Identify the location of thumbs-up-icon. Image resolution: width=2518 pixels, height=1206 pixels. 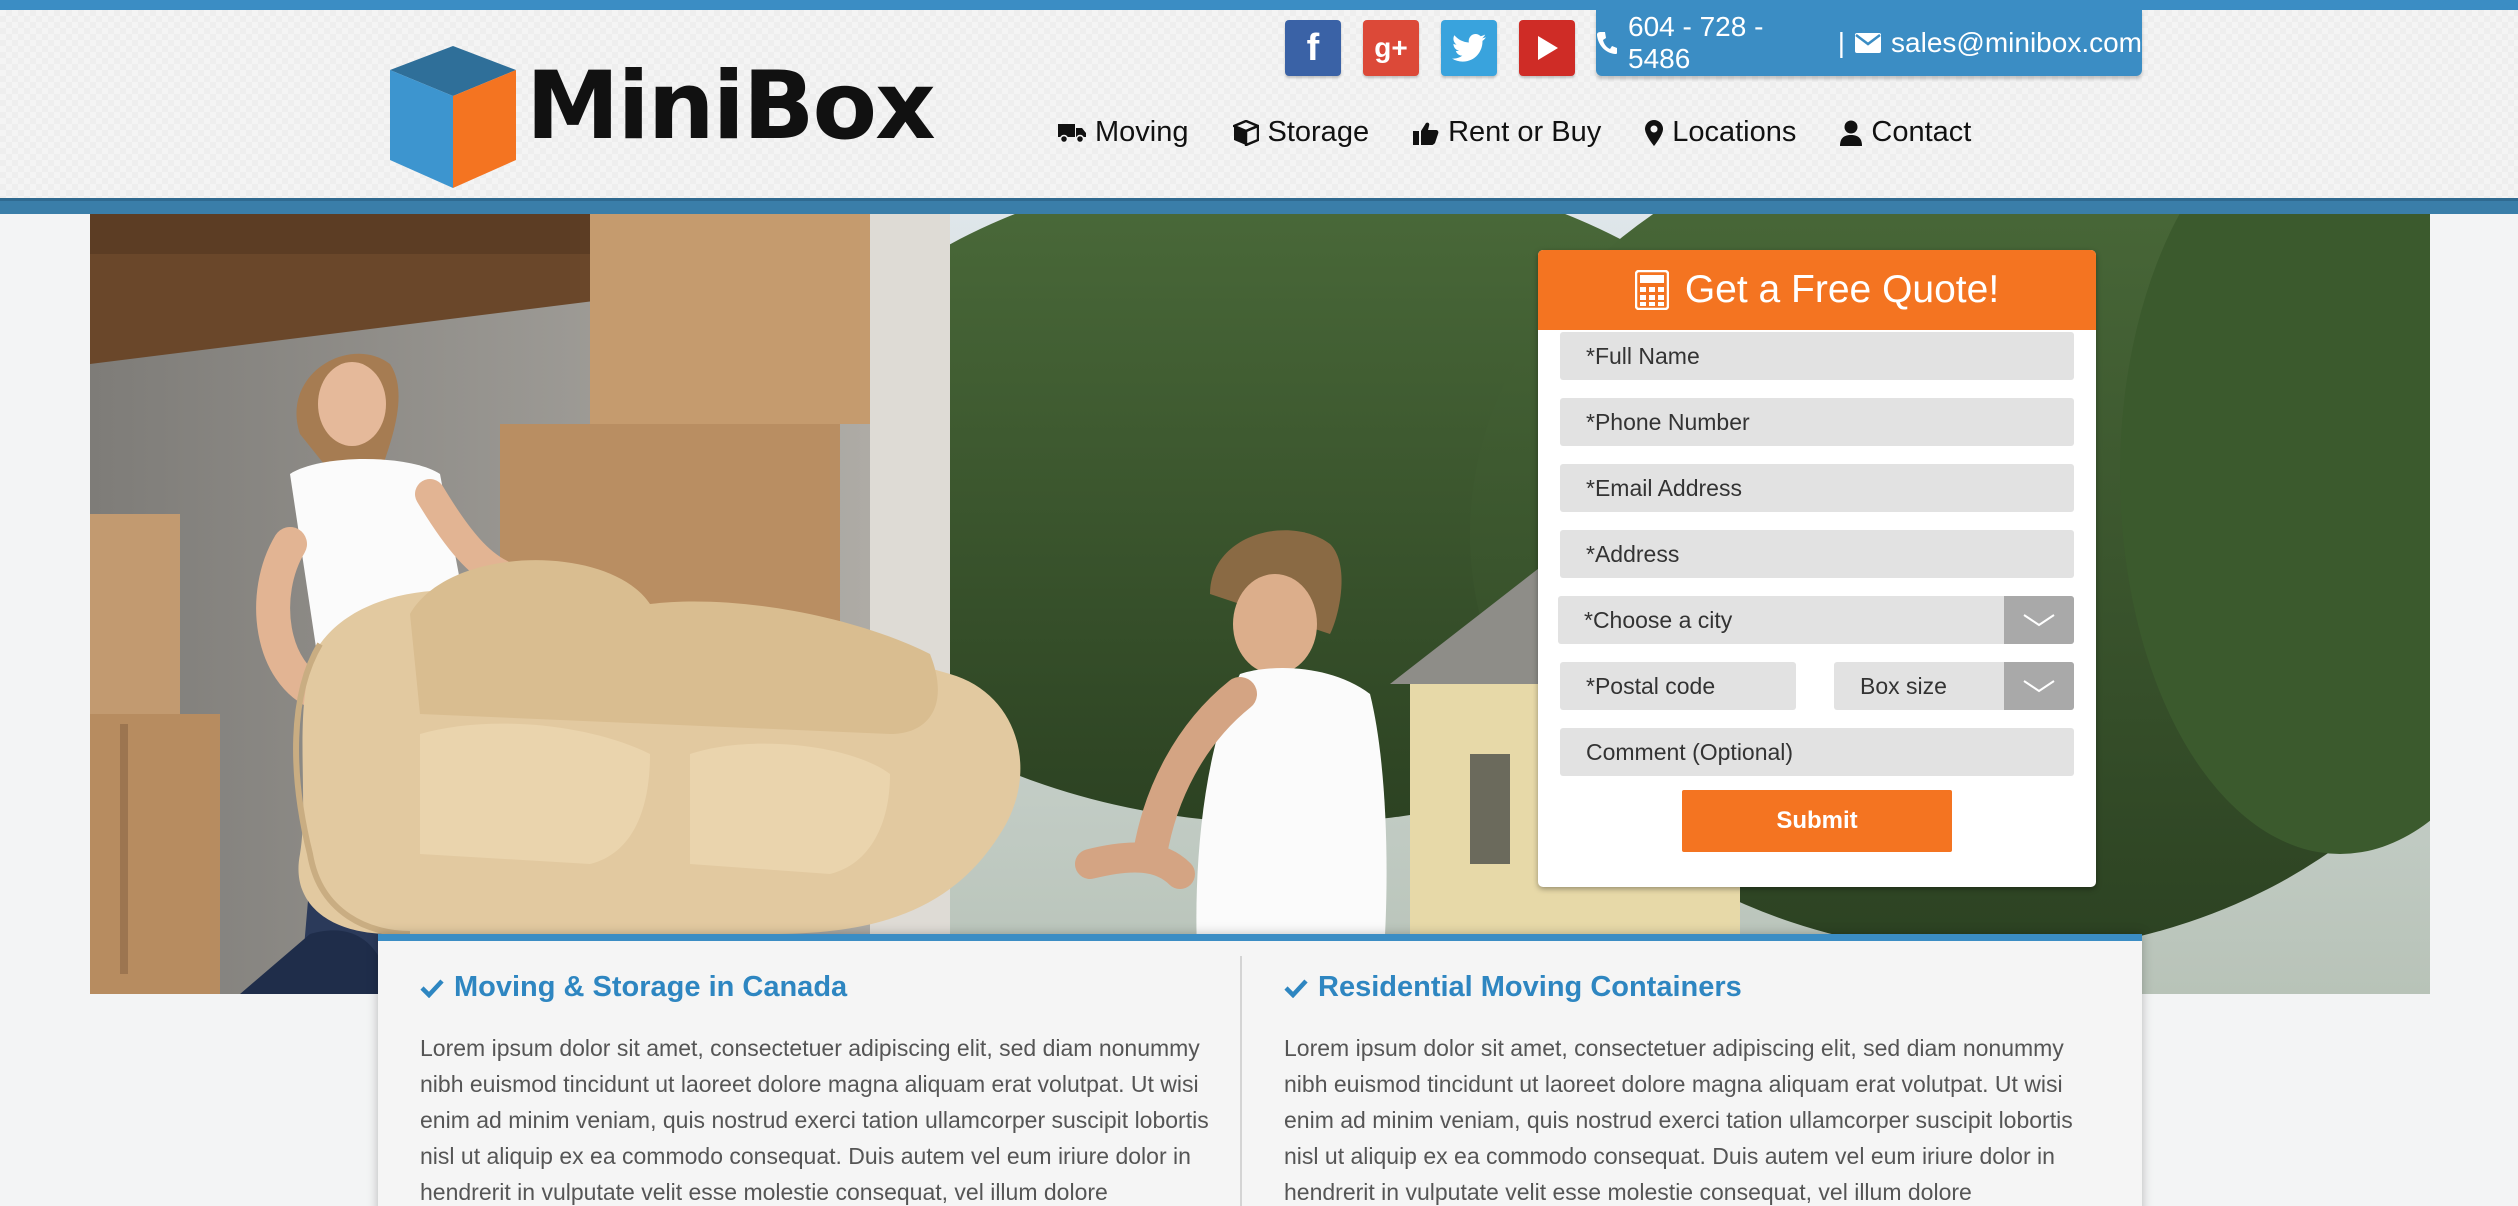
(1426, 133).